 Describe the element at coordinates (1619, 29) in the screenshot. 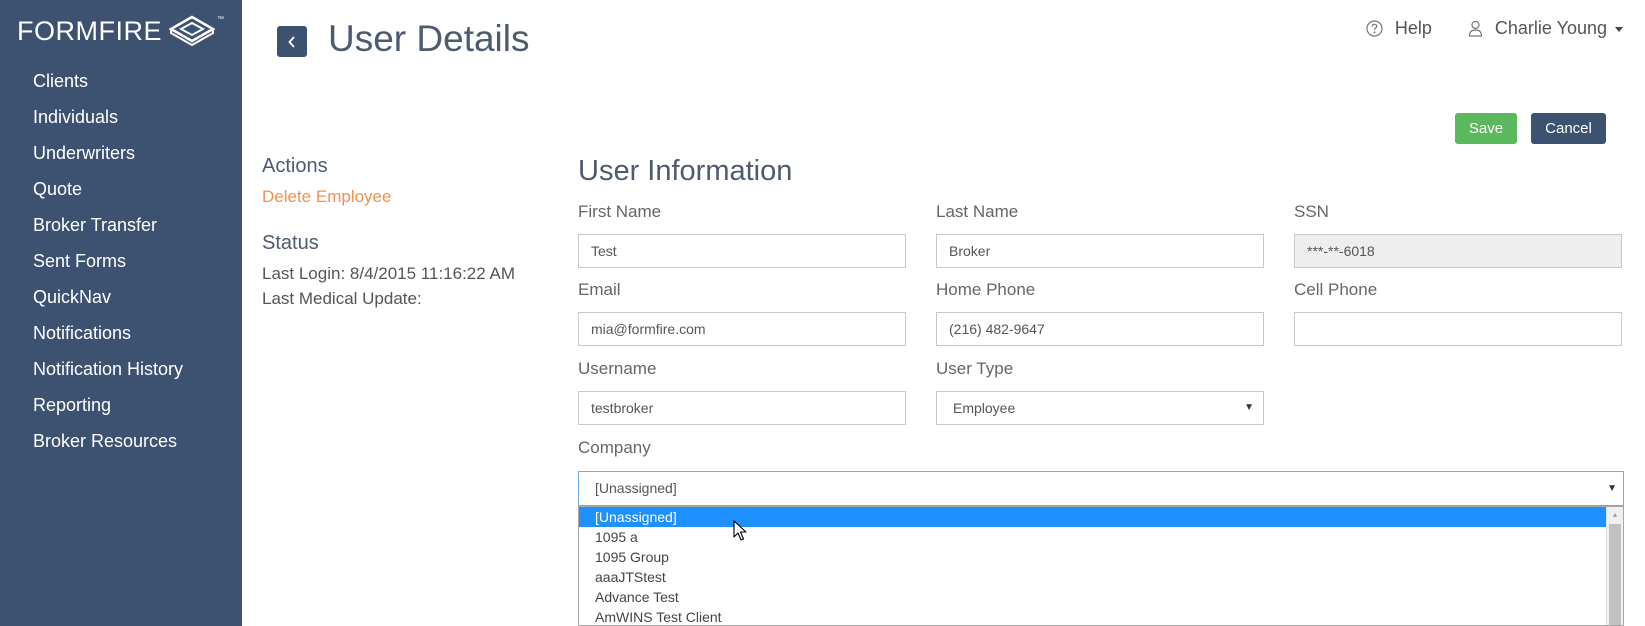

I see `caret-down-icon` at that location.